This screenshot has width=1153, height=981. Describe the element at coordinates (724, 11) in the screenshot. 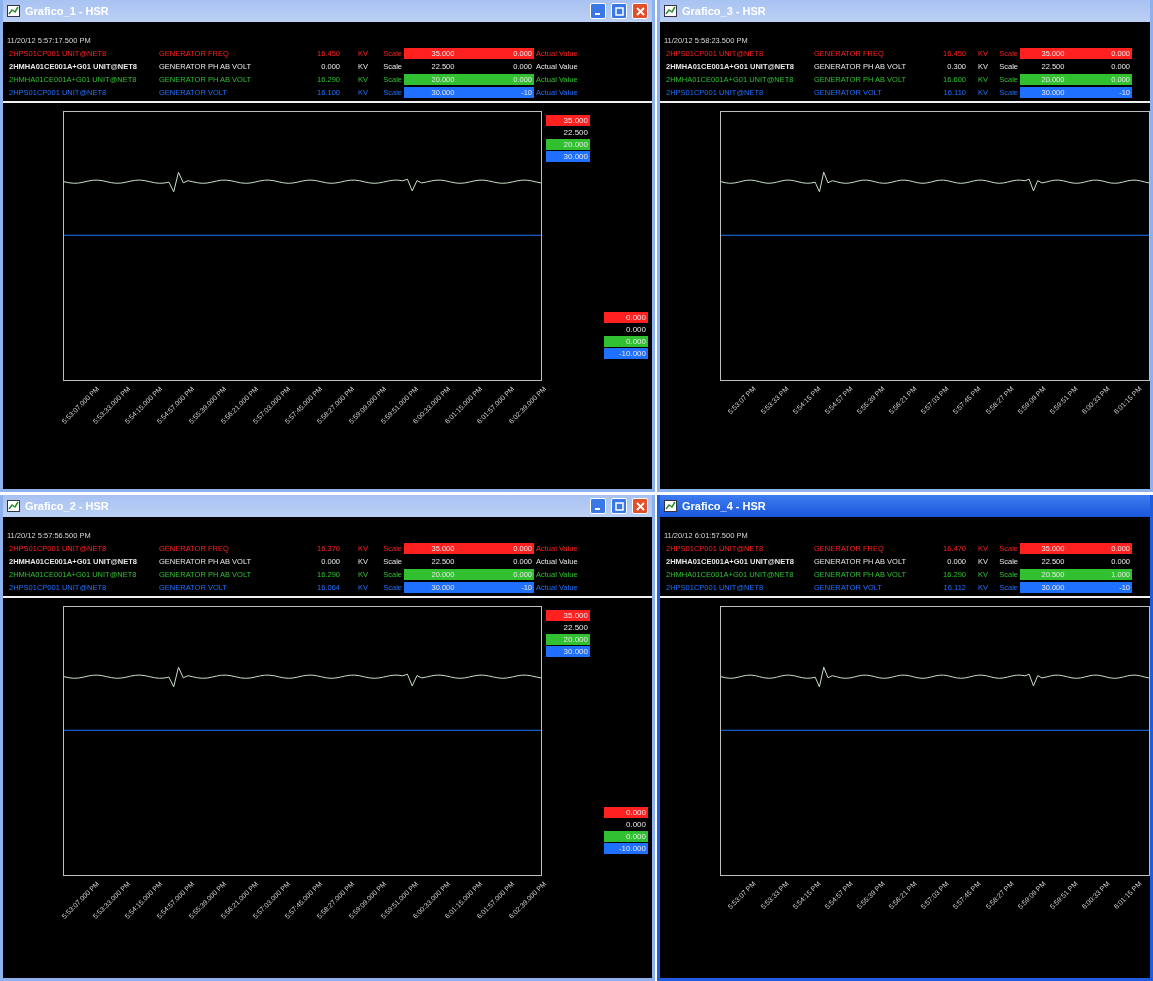

I see `window-title: Grafico_3 - HSR` at that location.